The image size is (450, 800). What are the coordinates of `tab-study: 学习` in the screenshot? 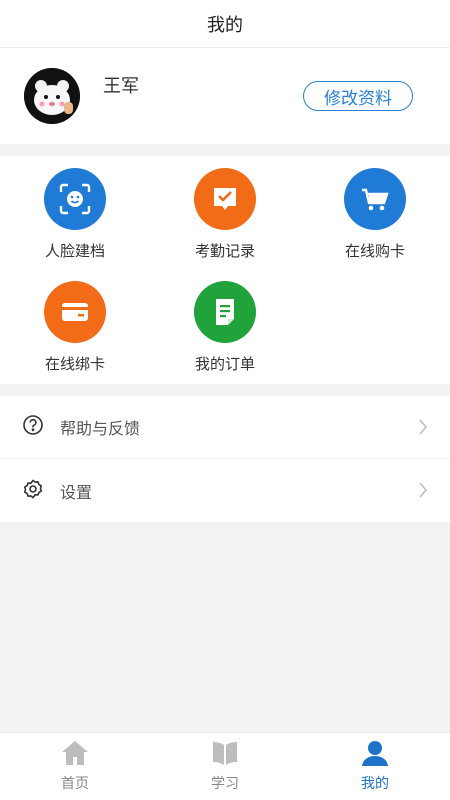 It's located at (225, 766).